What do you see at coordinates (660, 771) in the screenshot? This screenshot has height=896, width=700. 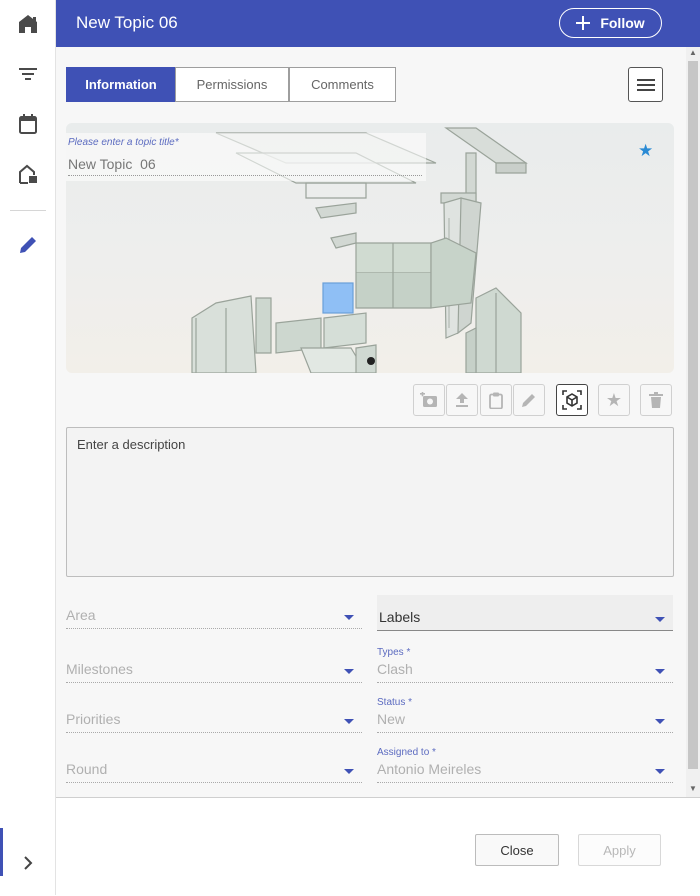 I see `assigned-to-dropdown-arrow-icon` at bounding box center [660, 771].